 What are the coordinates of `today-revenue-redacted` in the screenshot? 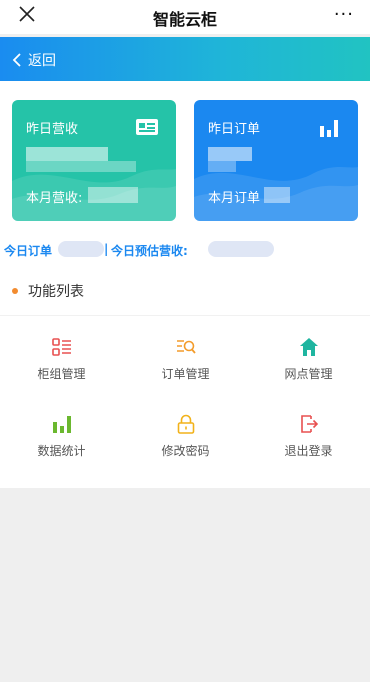 It's located at (241, 249).